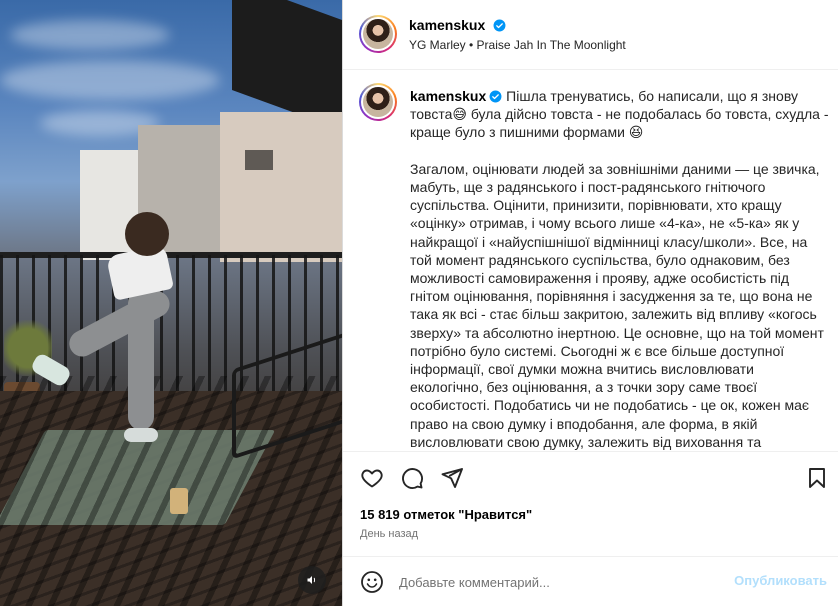 The image size is (838, 606). I want to click on paper-plane-icon, so click(452, 478).